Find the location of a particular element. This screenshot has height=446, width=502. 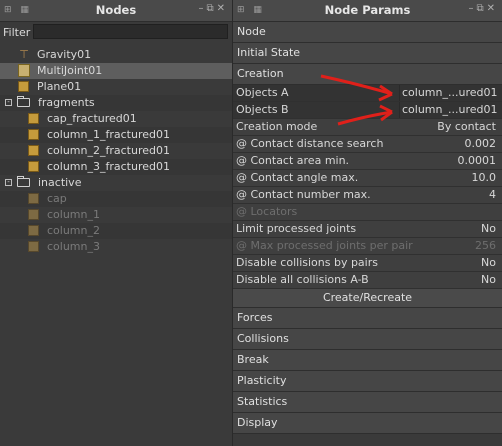

param-value: 0.0001 is located at coordinates (477, 161).